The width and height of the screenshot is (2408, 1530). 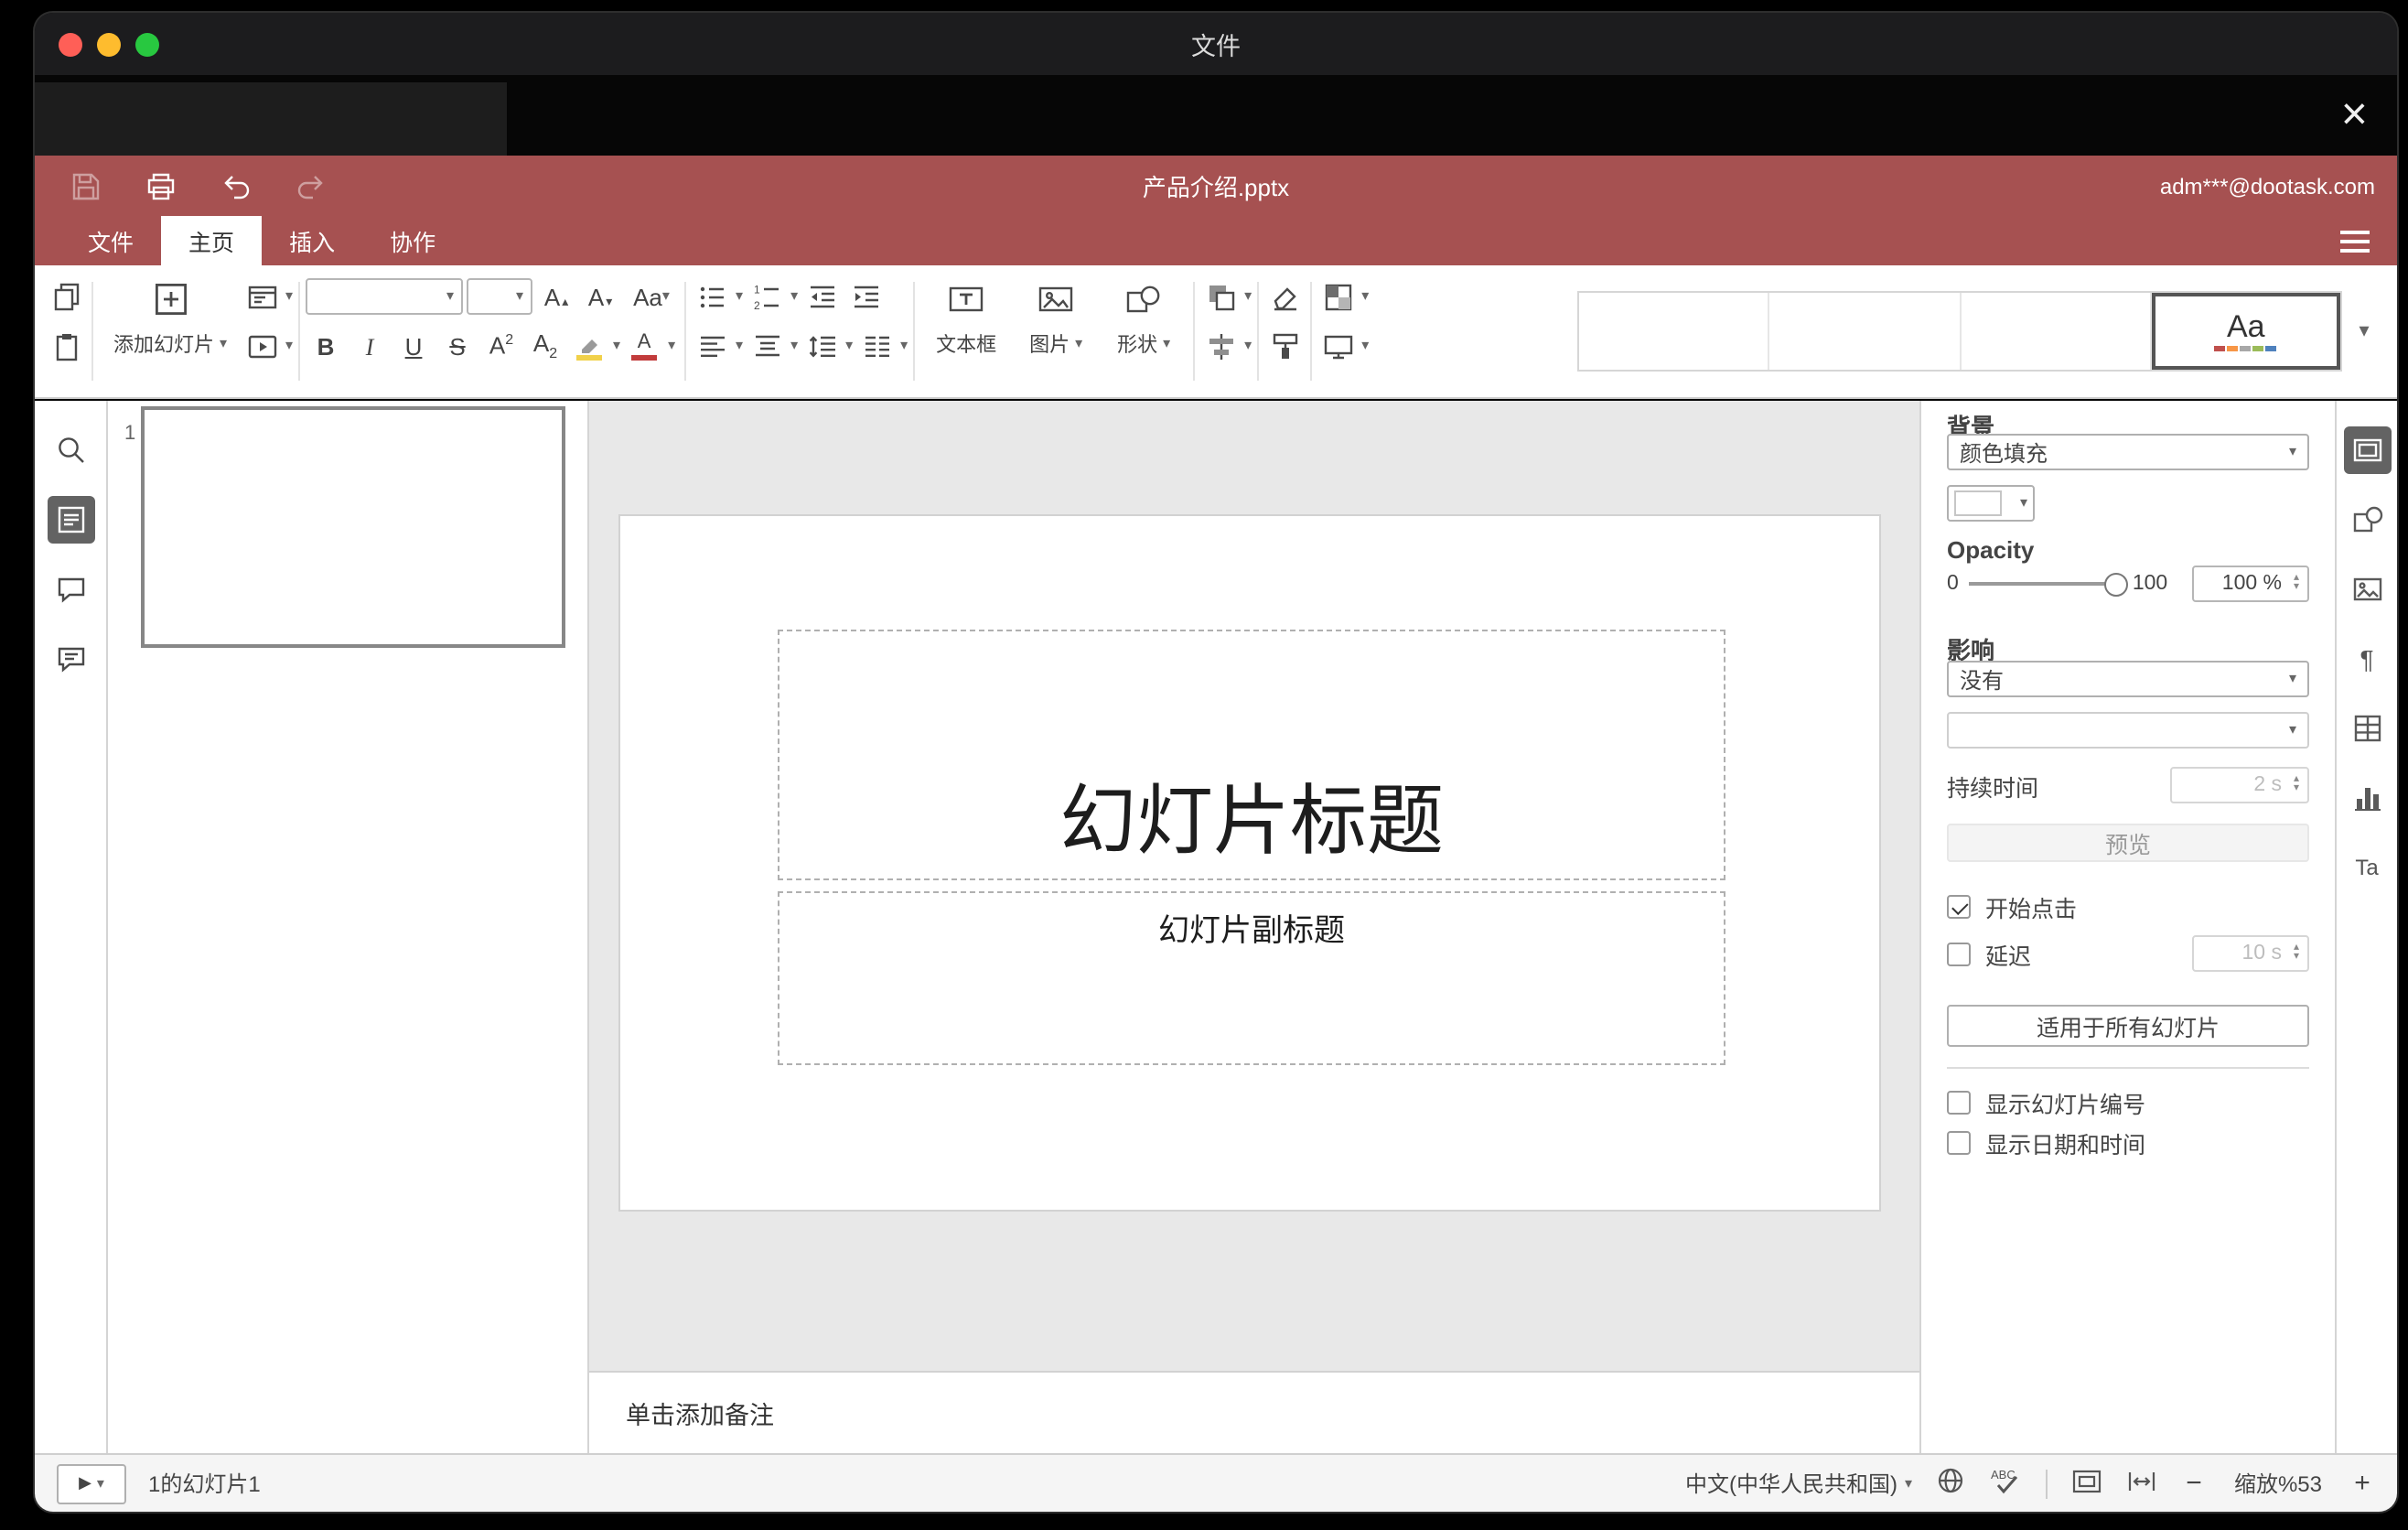 I want to click on close-button: ×, so click(x=2354, y=115).